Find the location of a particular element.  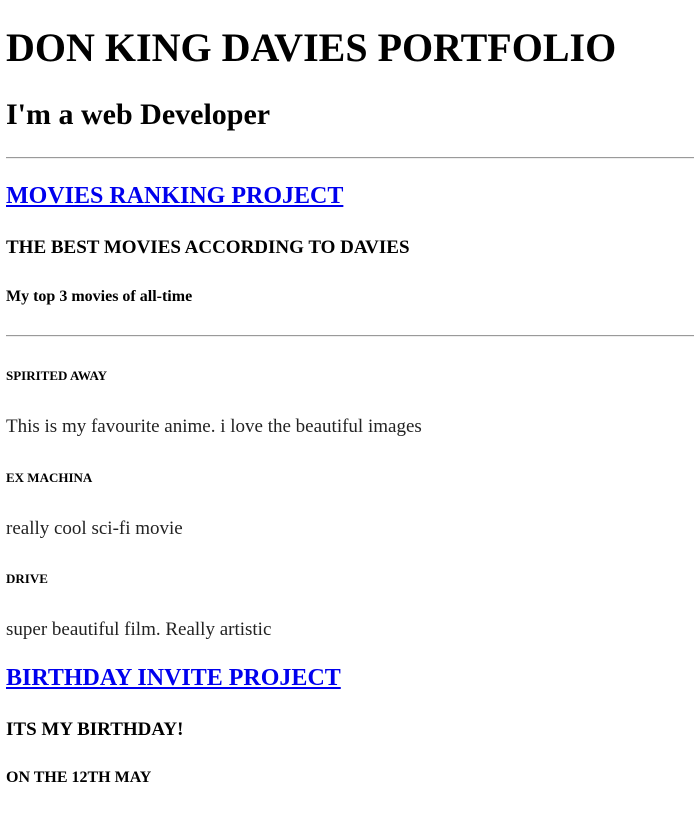

movie-title: DRIVE is located at coordinates (27, 578).